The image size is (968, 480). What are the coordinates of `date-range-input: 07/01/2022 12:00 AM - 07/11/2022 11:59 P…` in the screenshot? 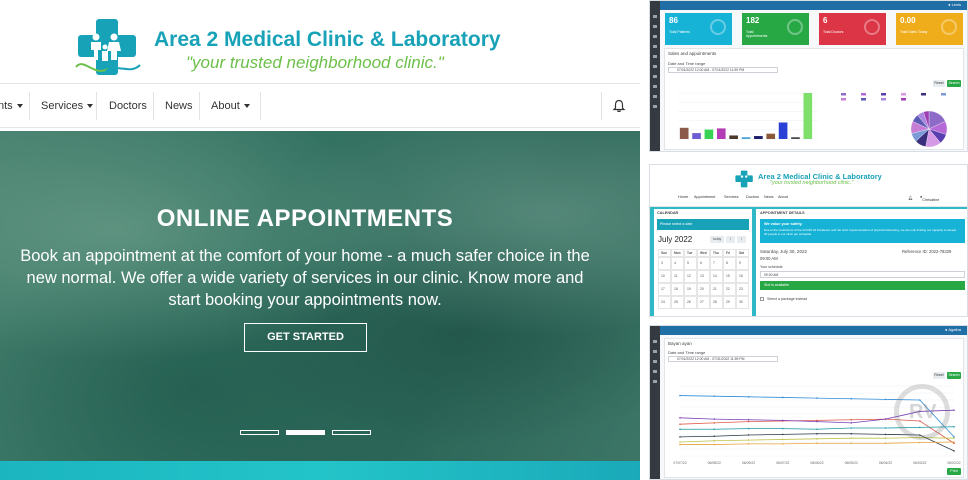 It's located at (723, 70).